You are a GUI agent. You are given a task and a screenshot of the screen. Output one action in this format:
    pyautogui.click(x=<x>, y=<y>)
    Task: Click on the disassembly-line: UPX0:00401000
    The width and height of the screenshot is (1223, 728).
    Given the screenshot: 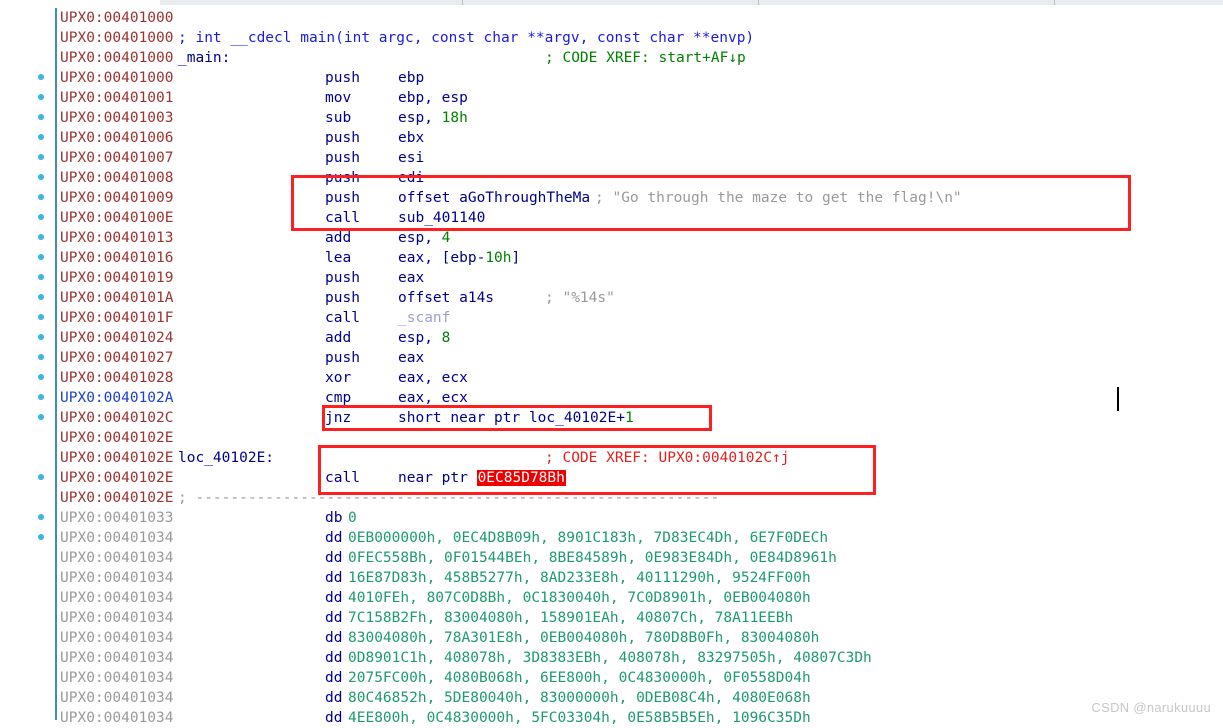 What is the action you would take?
    pyautogui.click(x=611, y=18)
    